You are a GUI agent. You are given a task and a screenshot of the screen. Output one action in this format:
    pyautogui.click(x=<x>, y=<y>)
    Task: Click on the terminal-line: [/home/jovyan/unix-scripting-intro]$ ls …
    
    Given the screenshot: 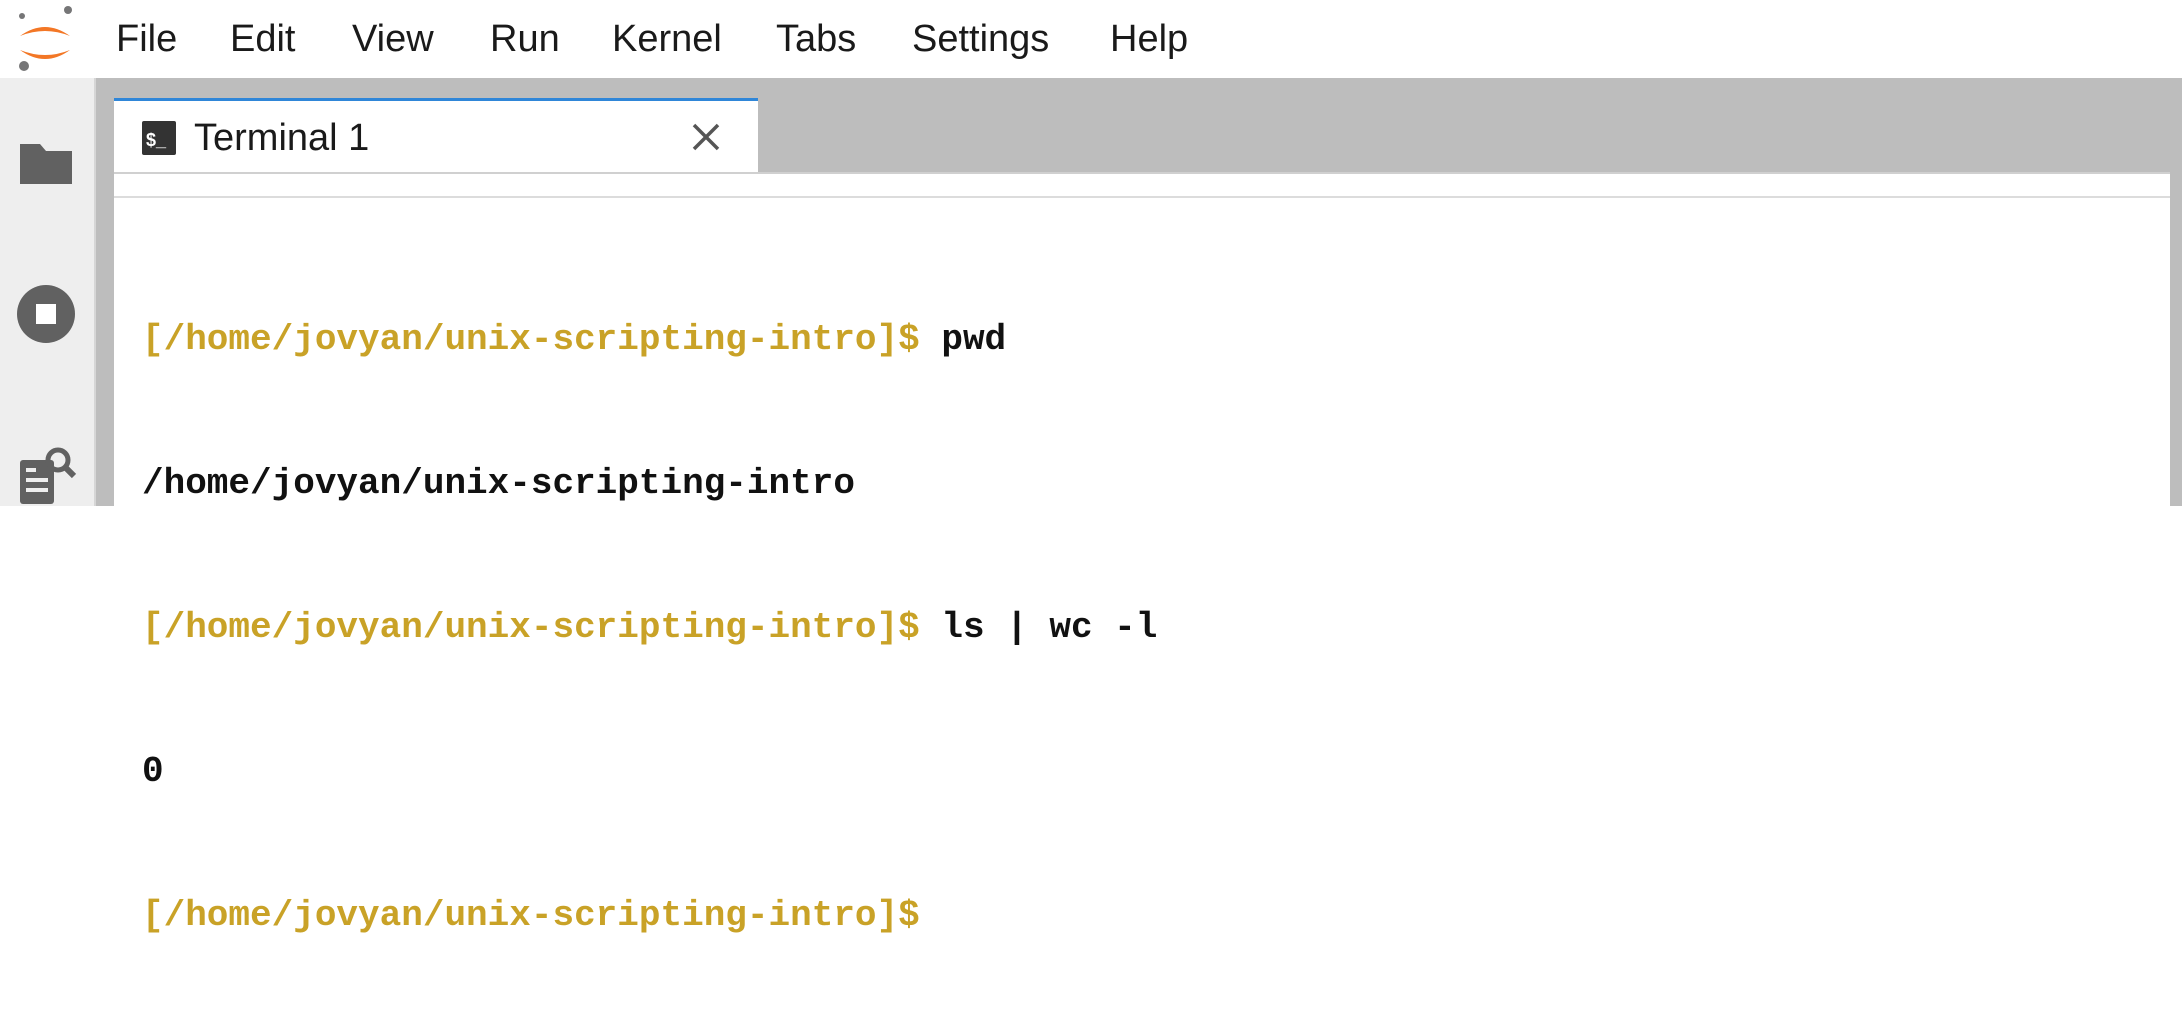 What is the action you would take?
    pyautogui.click(x=1151, y=628)
    